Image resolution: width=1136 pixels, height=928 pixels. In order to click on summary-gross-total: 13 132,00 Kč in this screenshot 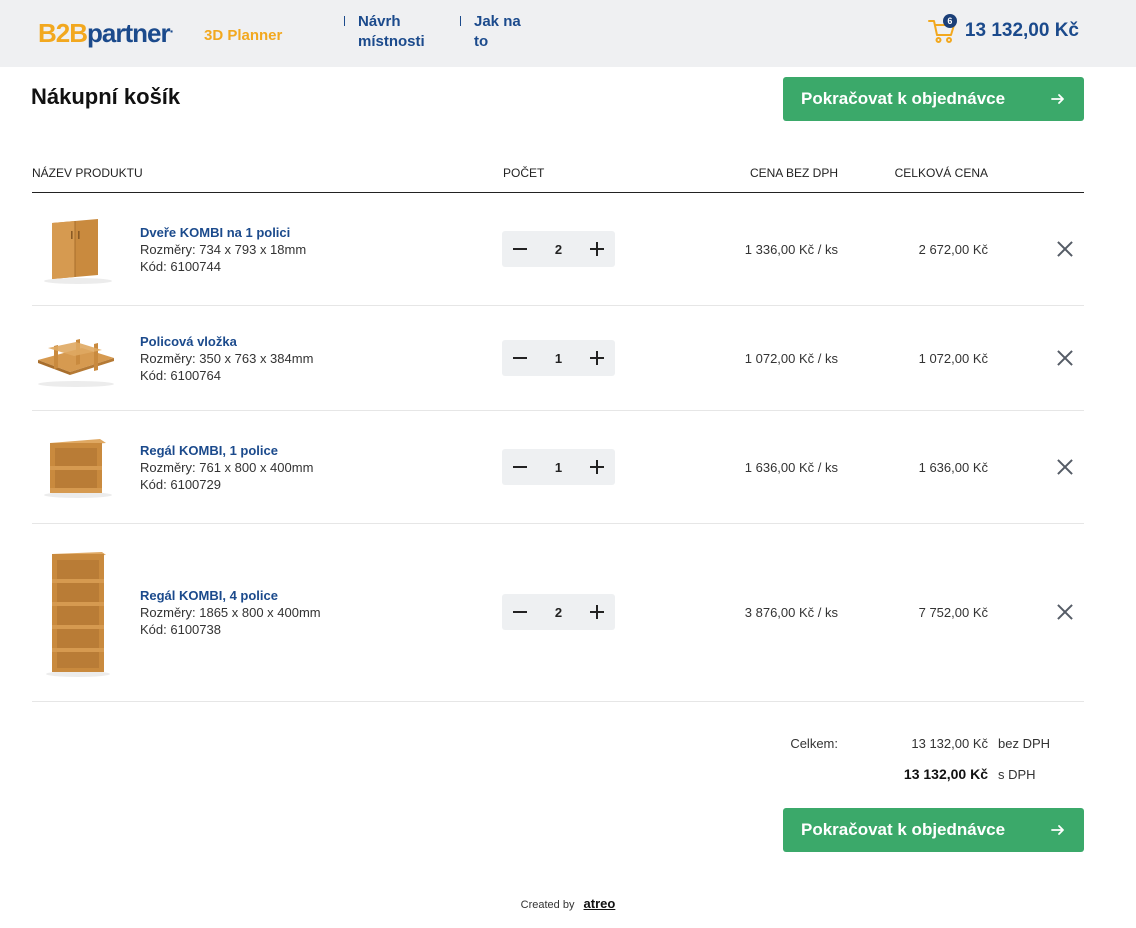, I will do `click(945, 774)`.